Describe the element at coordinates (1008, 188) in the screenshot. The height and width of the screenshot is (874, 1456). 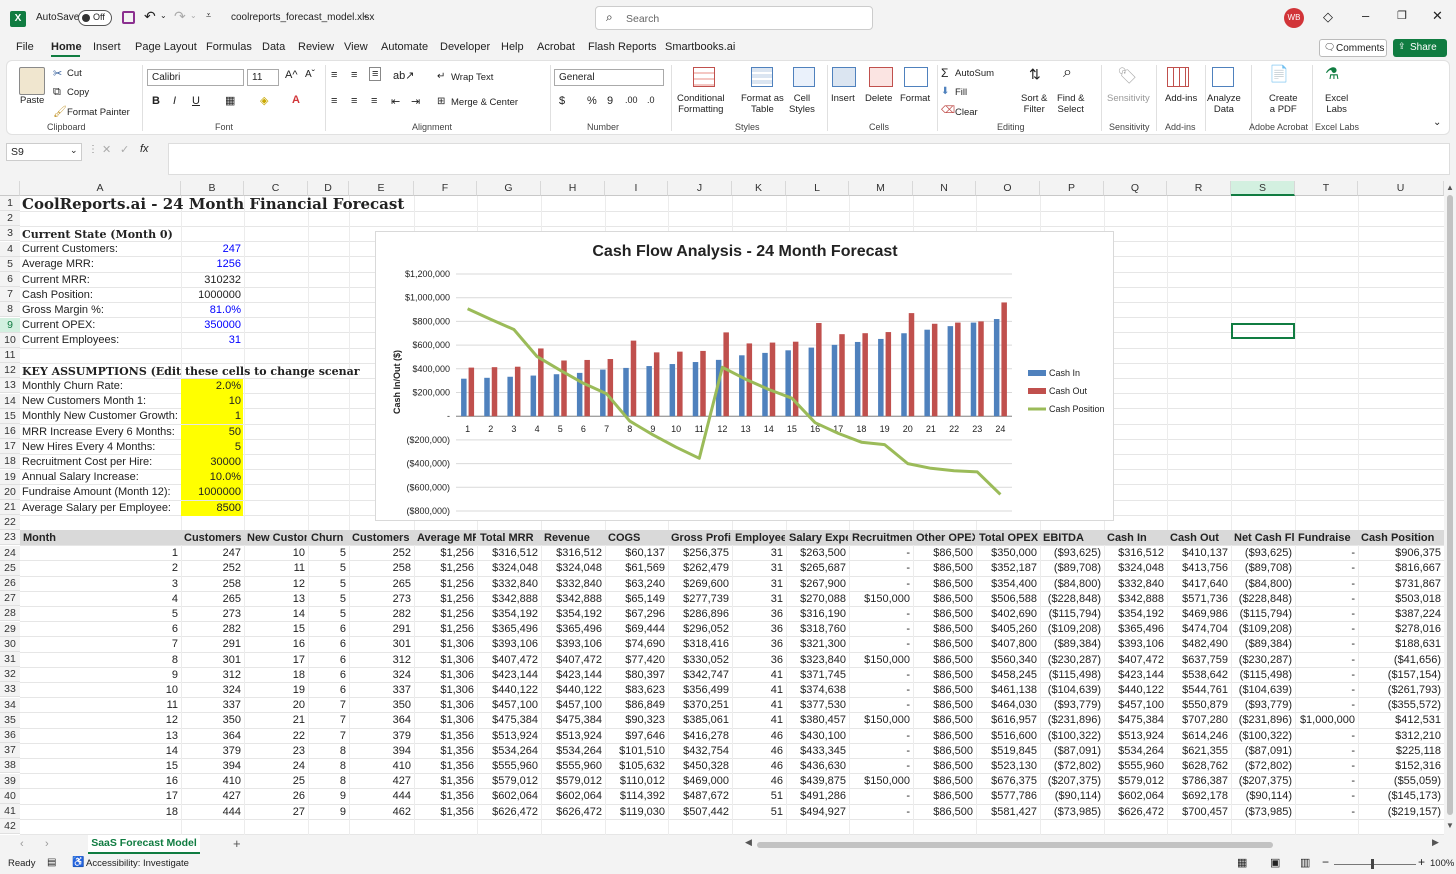
I see `column-header: O` at that location.